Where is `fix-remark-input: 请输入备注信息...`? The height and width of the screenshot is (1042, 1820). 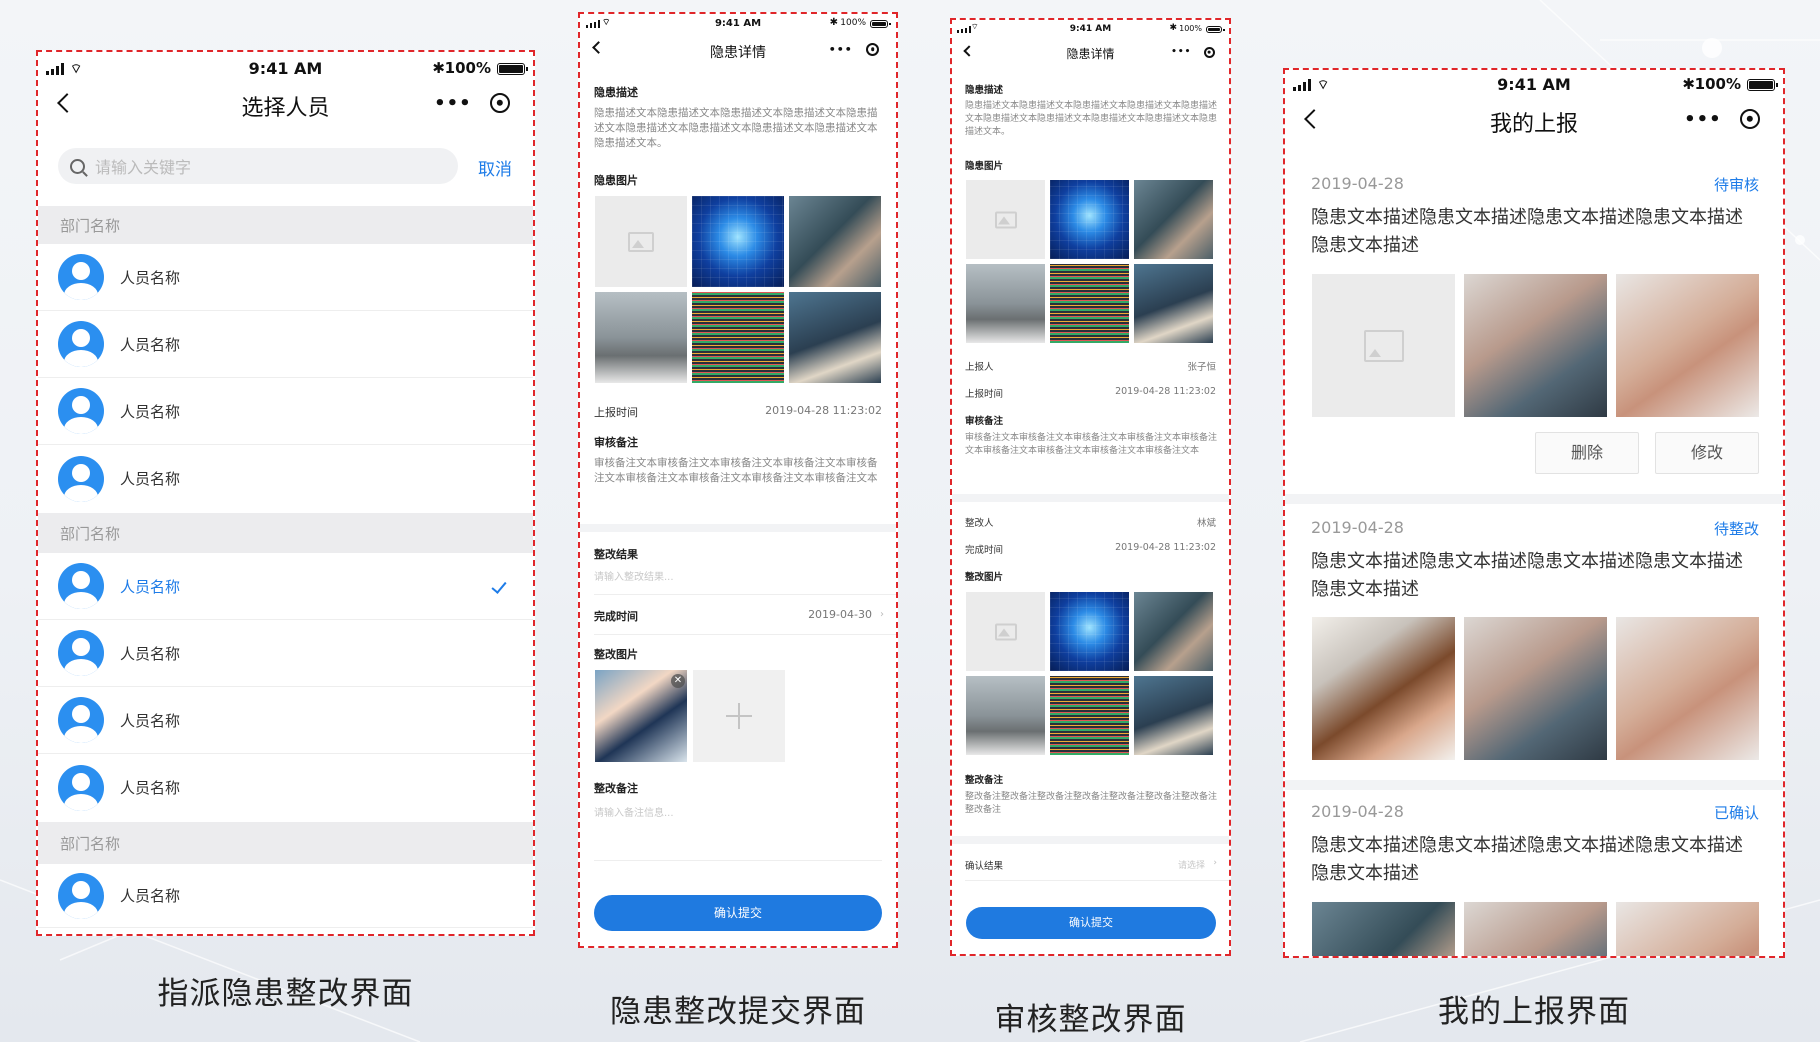 fix-remark-input: 请输入备注信息... is located at coordinates (634, 811).